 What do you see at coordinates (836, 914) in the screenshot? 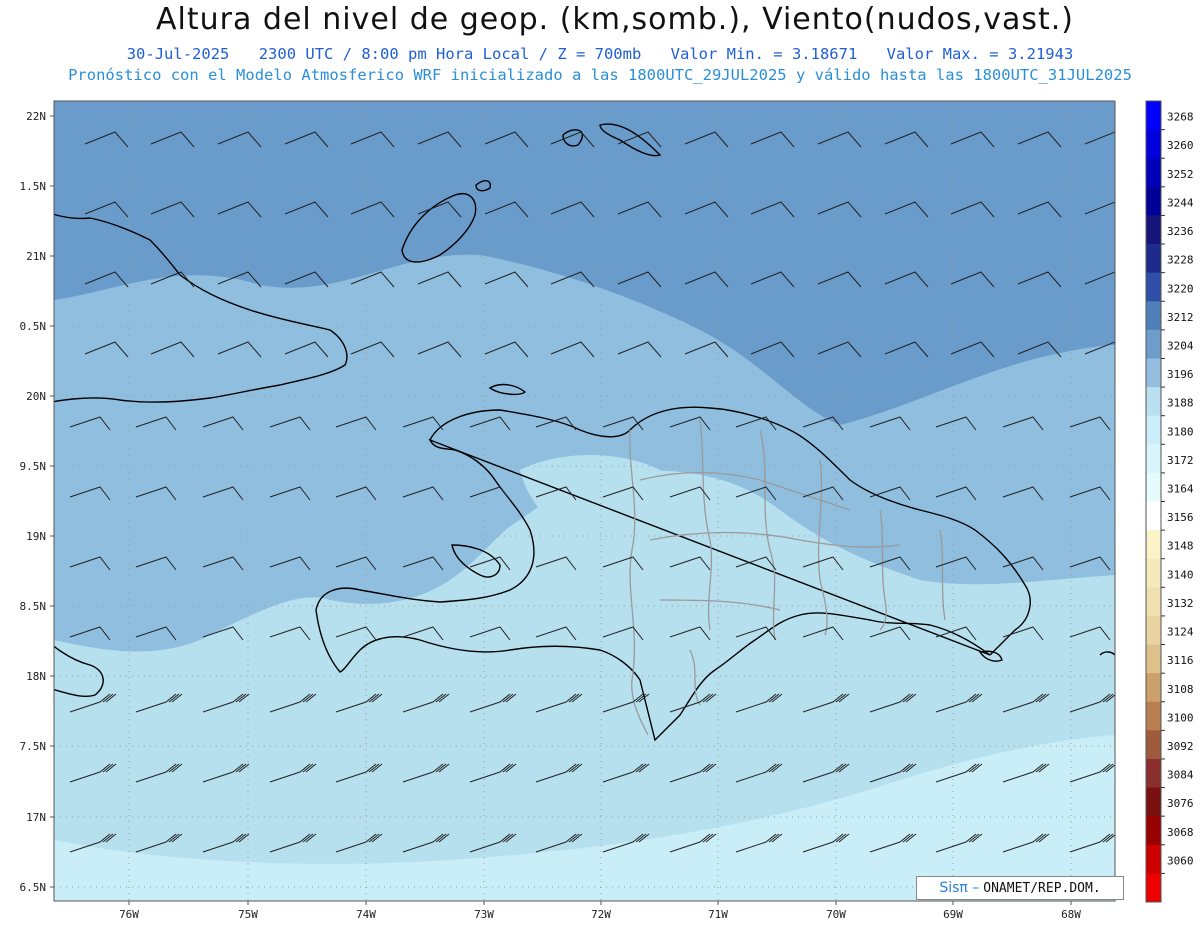
I see `lon-label: 70W` at bounding box center [836, 914].